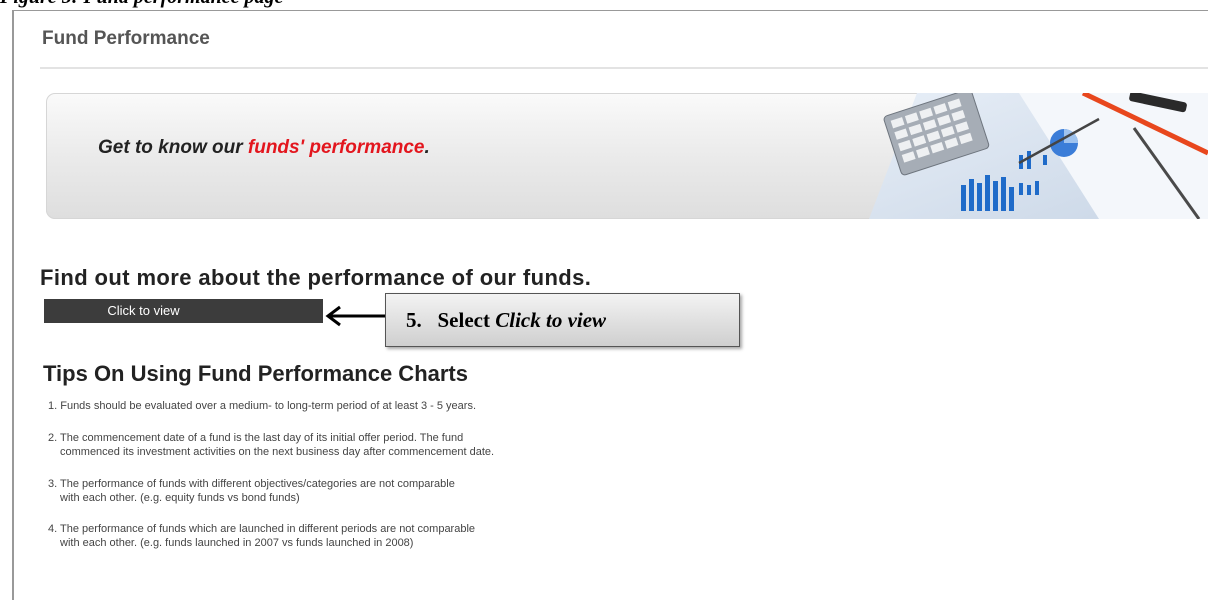 This screenshot has height=600, width=1208. I want to click on banner-text-highlight: funds' performance, so click(336, 147).